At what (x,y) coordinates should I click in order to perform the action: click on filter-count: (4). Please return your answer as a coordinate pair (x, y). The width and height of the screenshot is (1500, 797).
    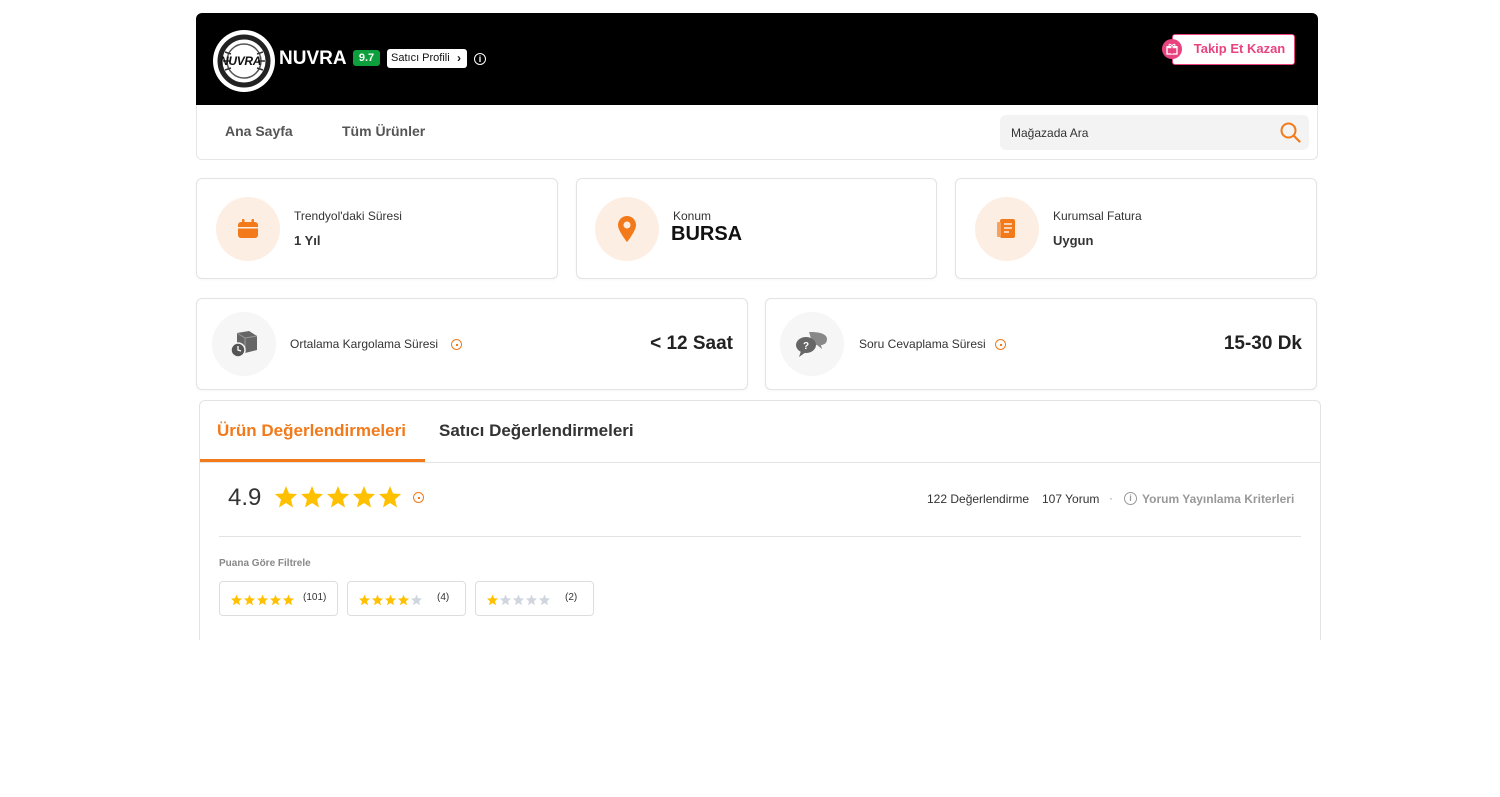
    Looking at the image, I should click on (443, 597).